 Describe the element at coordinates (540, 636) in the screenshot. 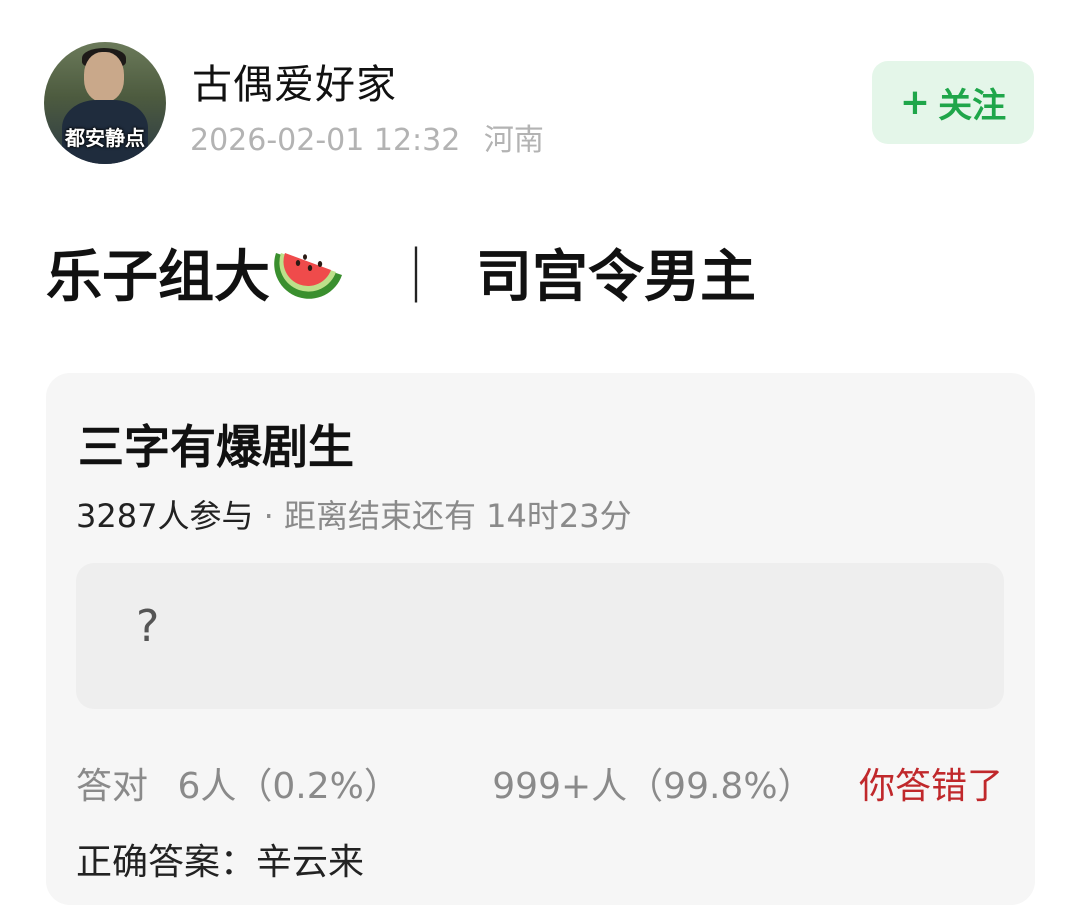

I see `answer-box: ?` at that location.